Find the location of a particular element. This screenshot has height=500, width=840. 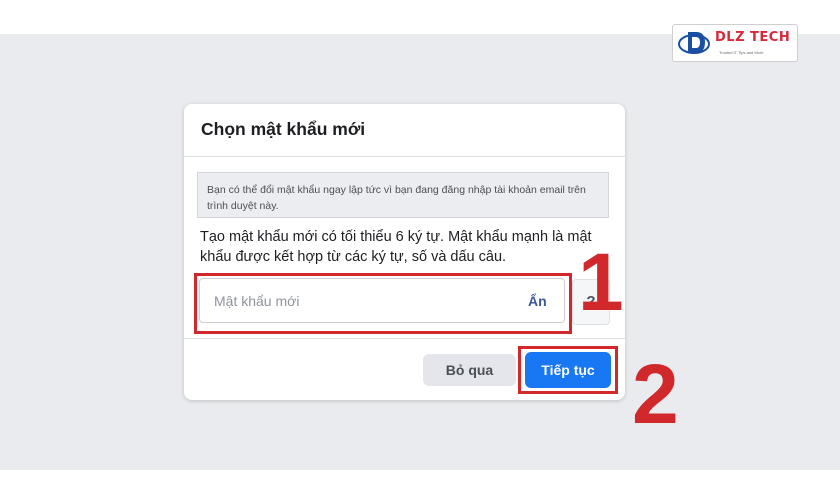

skip-button: Bỏ qua is located at coordinates (469, 370).